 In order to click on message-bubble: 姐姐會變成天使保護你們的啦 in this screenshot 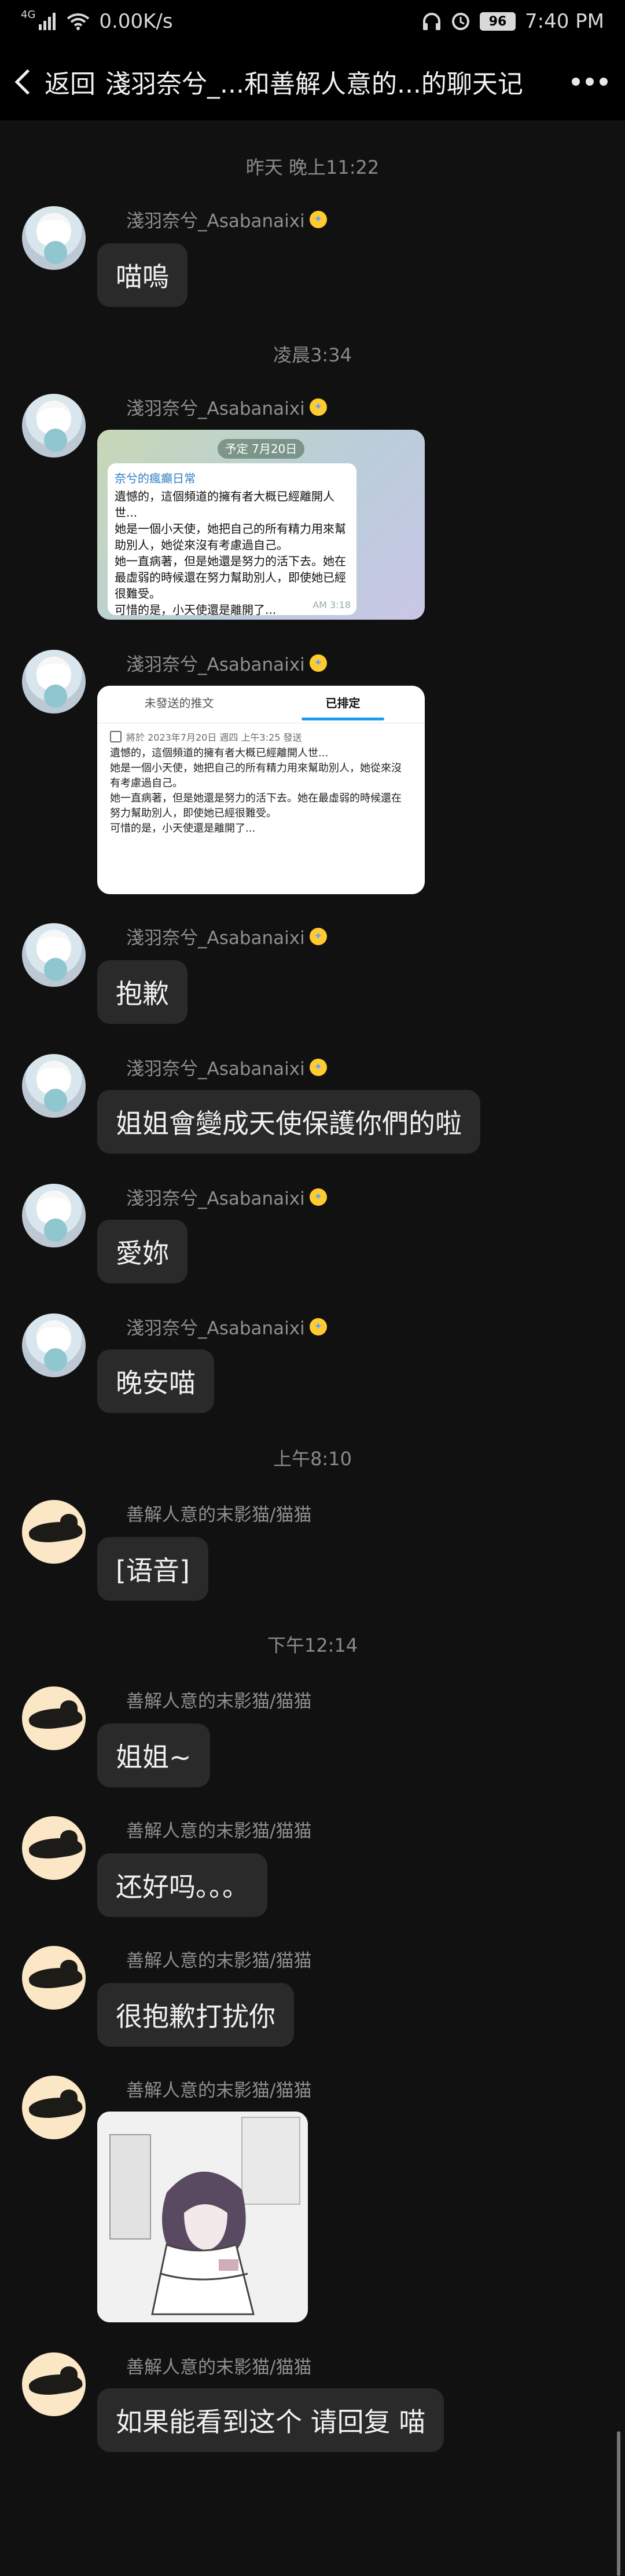, I will do `click(288, 1122)`.